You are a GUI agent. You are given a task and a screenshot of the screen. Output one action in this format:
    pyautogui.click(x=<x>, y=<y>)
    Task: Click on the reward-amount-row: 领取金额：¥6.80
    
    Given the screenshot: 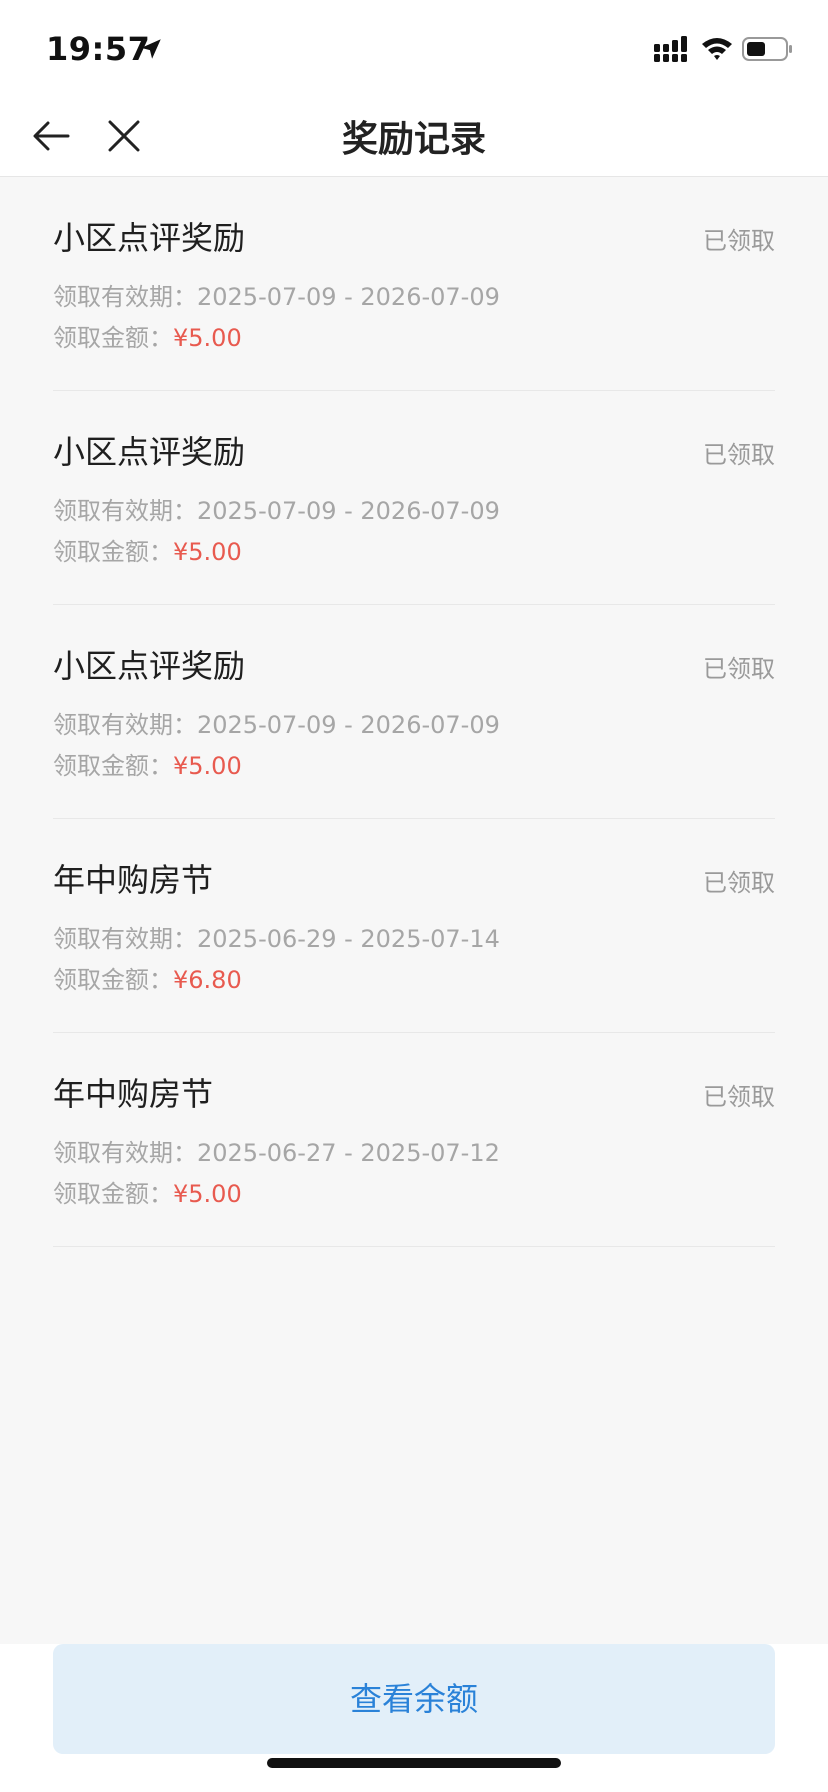 What is the action you would take?
    pyautogui.click(x=147, y=977)
    